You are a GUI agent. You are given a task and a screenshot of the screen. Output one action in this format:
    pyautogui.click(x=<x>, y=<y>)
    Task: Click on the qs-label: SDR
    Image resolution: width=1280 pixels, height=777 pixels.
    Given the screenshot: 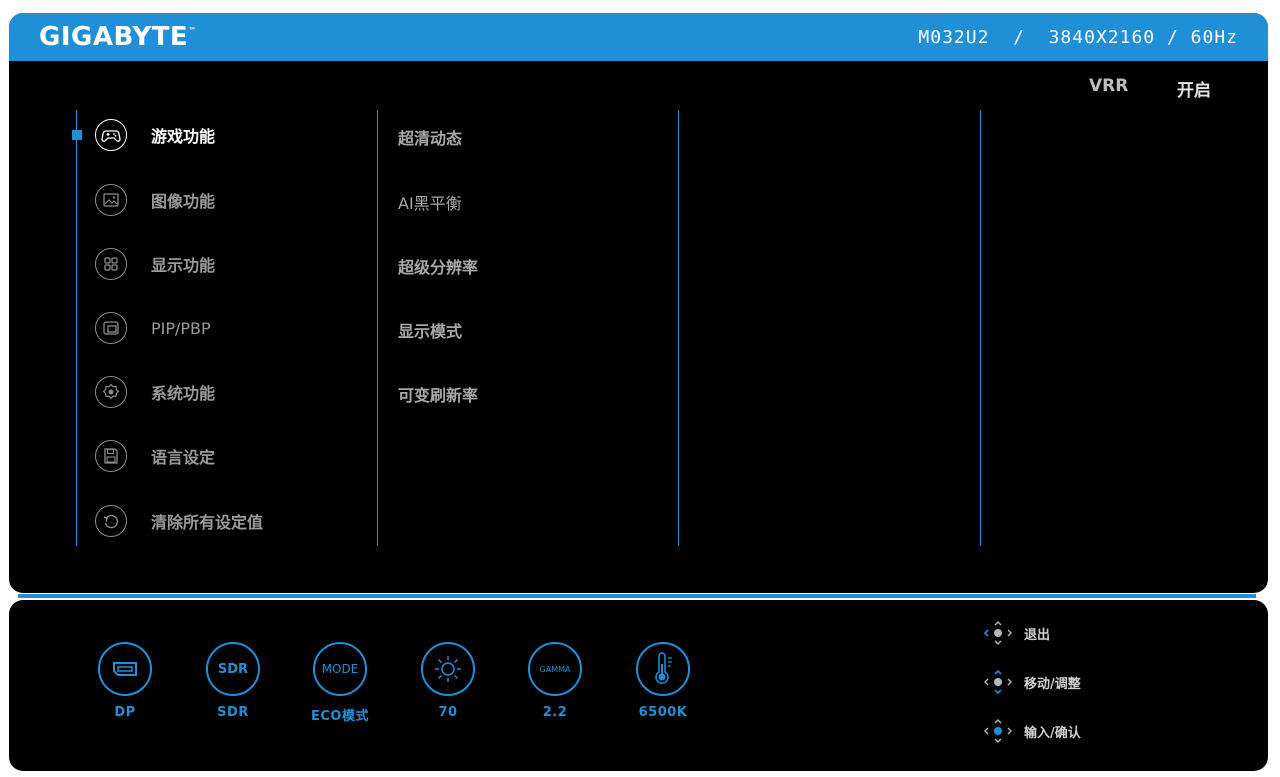 What is the action you would take?
    pyautogui.click(x=233, y=712)
    